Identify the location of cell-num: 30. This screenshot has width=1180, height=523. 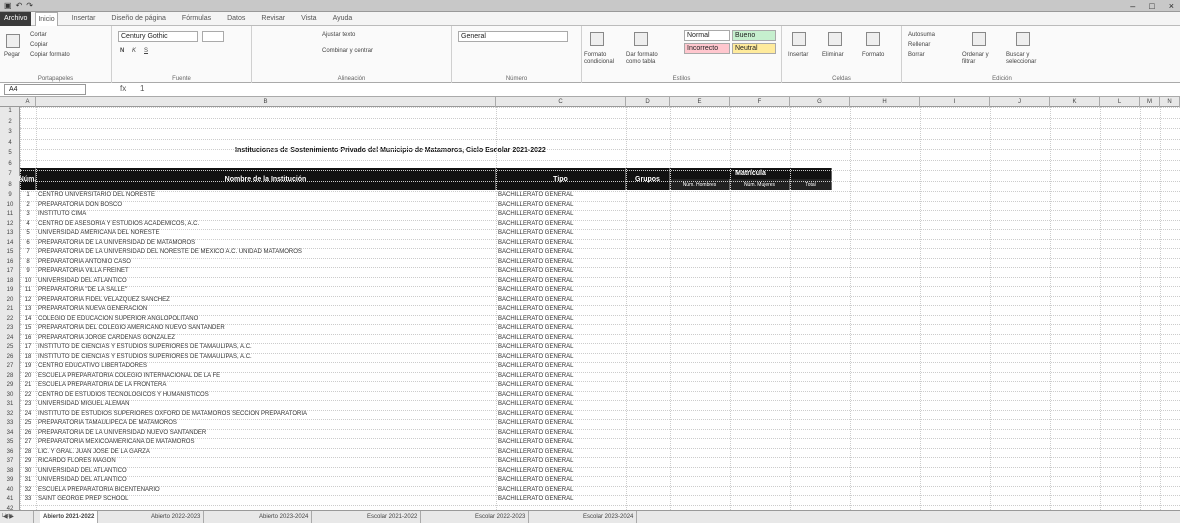
(28, 471).